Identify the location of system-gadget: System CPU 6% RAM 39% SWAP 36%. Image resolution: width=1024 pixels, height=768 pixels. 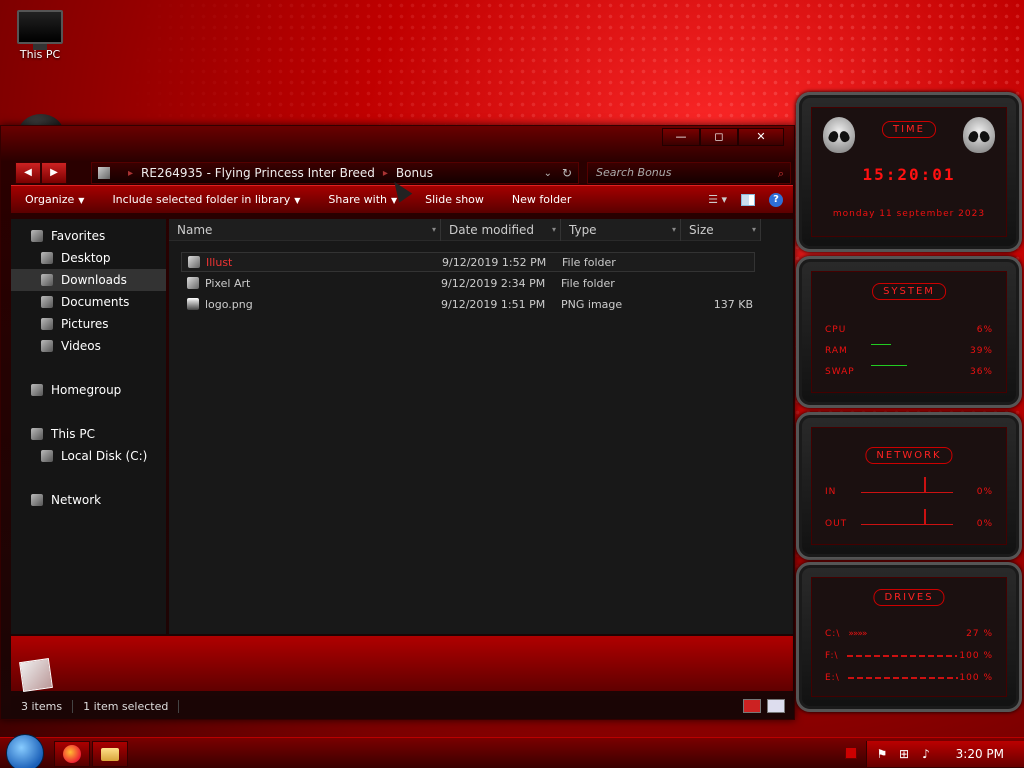
(909, 332).